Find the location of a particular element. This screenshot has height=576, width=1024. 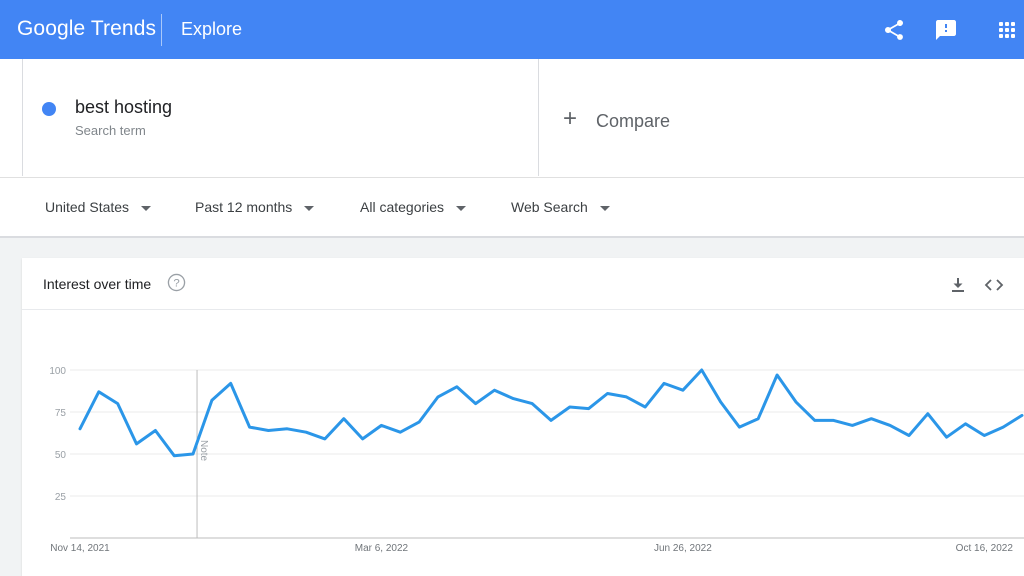

plus-icon: + is located at coordinates (570, 118).